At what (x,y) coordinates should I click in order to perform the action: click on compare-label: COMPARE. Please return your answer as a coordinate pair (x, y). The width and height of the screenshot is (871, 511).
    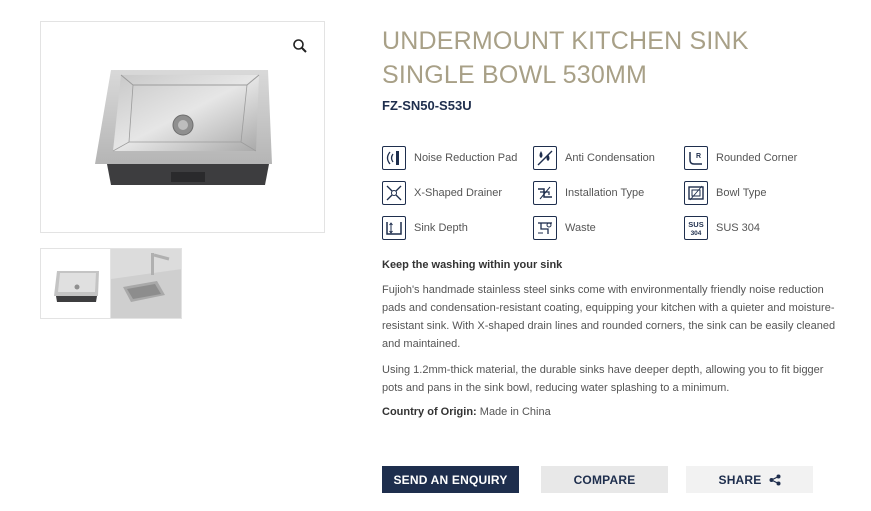
    Looking at the image, I should click on (604, 479).